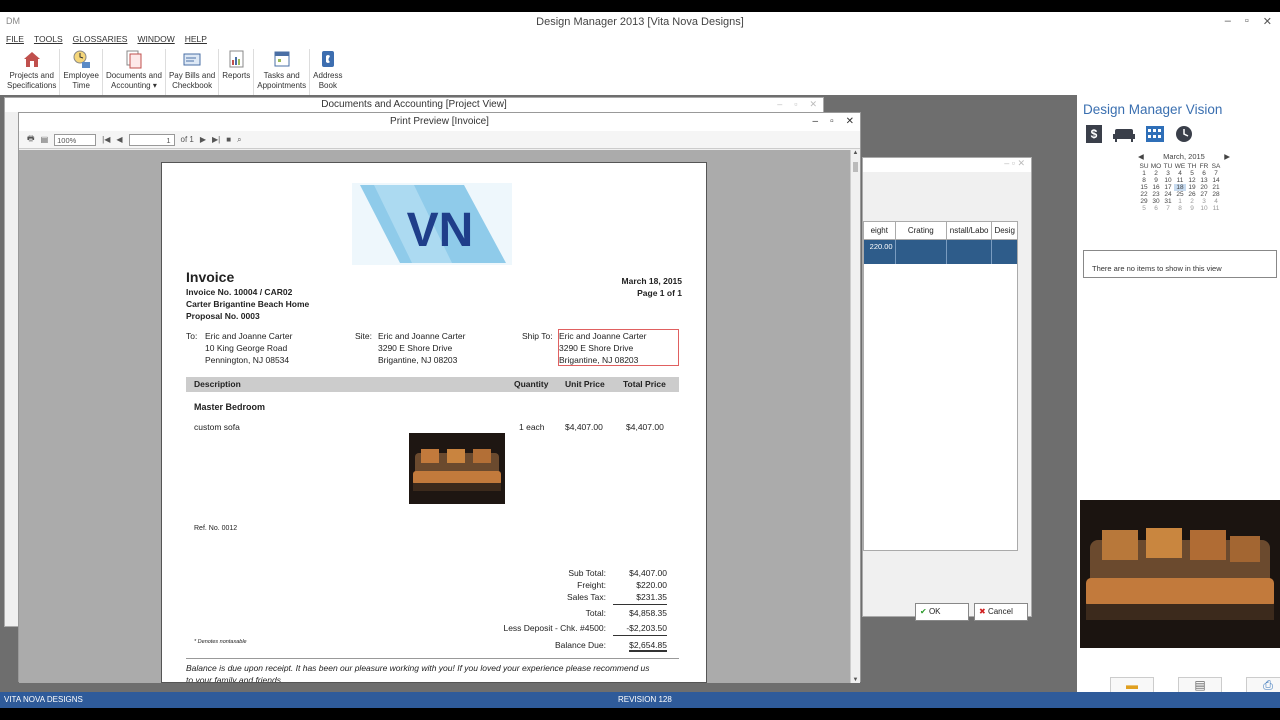 This screenshot has height=720, width=1280. I want to click on menu-file: FILE, so click(15, 39).